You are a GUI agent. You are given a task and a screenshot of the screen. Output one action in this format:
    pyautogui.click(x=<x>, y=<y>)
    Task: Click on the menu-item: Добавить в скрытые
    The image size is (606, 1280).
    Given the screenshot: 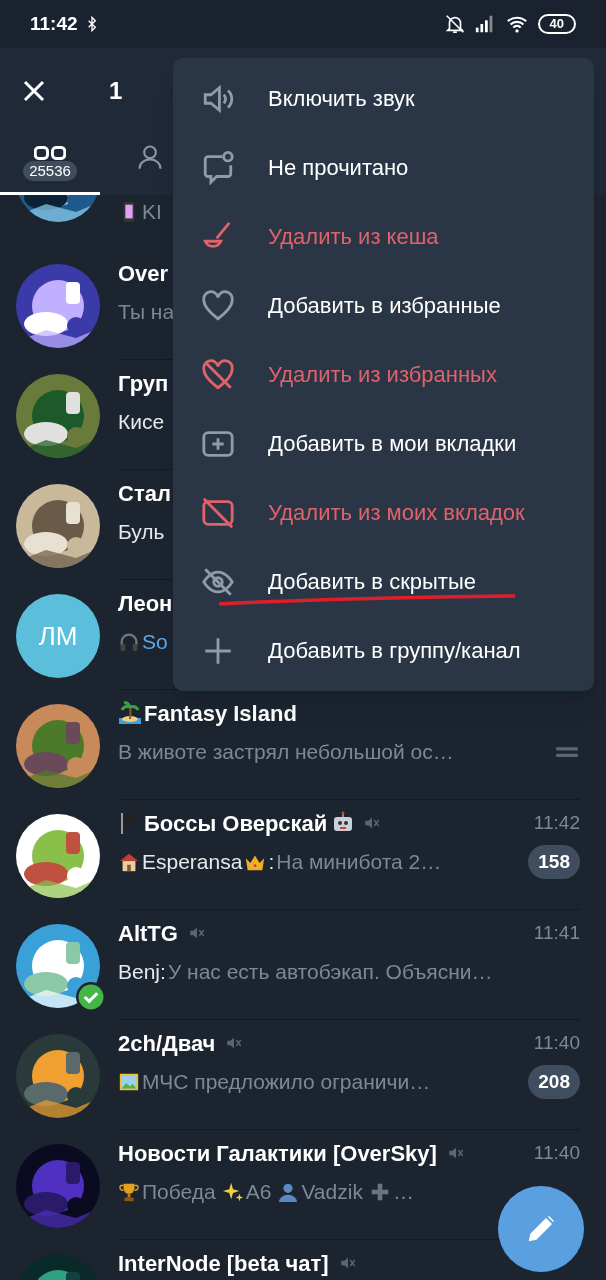 What is the action you would take?
    pyautogui.click(x=383, y=581)
    